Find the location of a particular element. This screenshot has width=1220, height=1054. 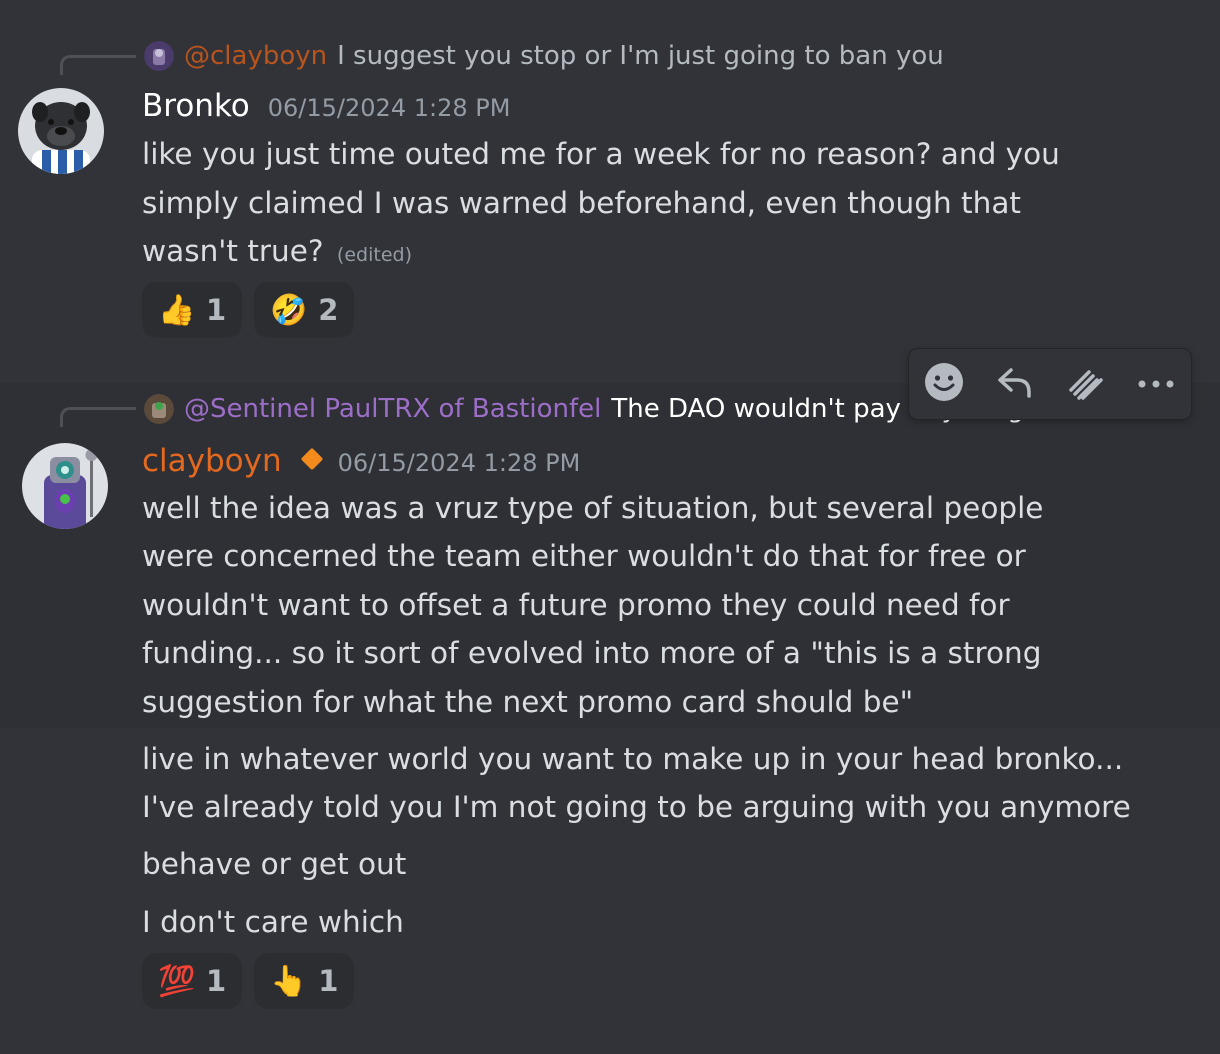

forward-icon is located at coordinates (1085, 384).